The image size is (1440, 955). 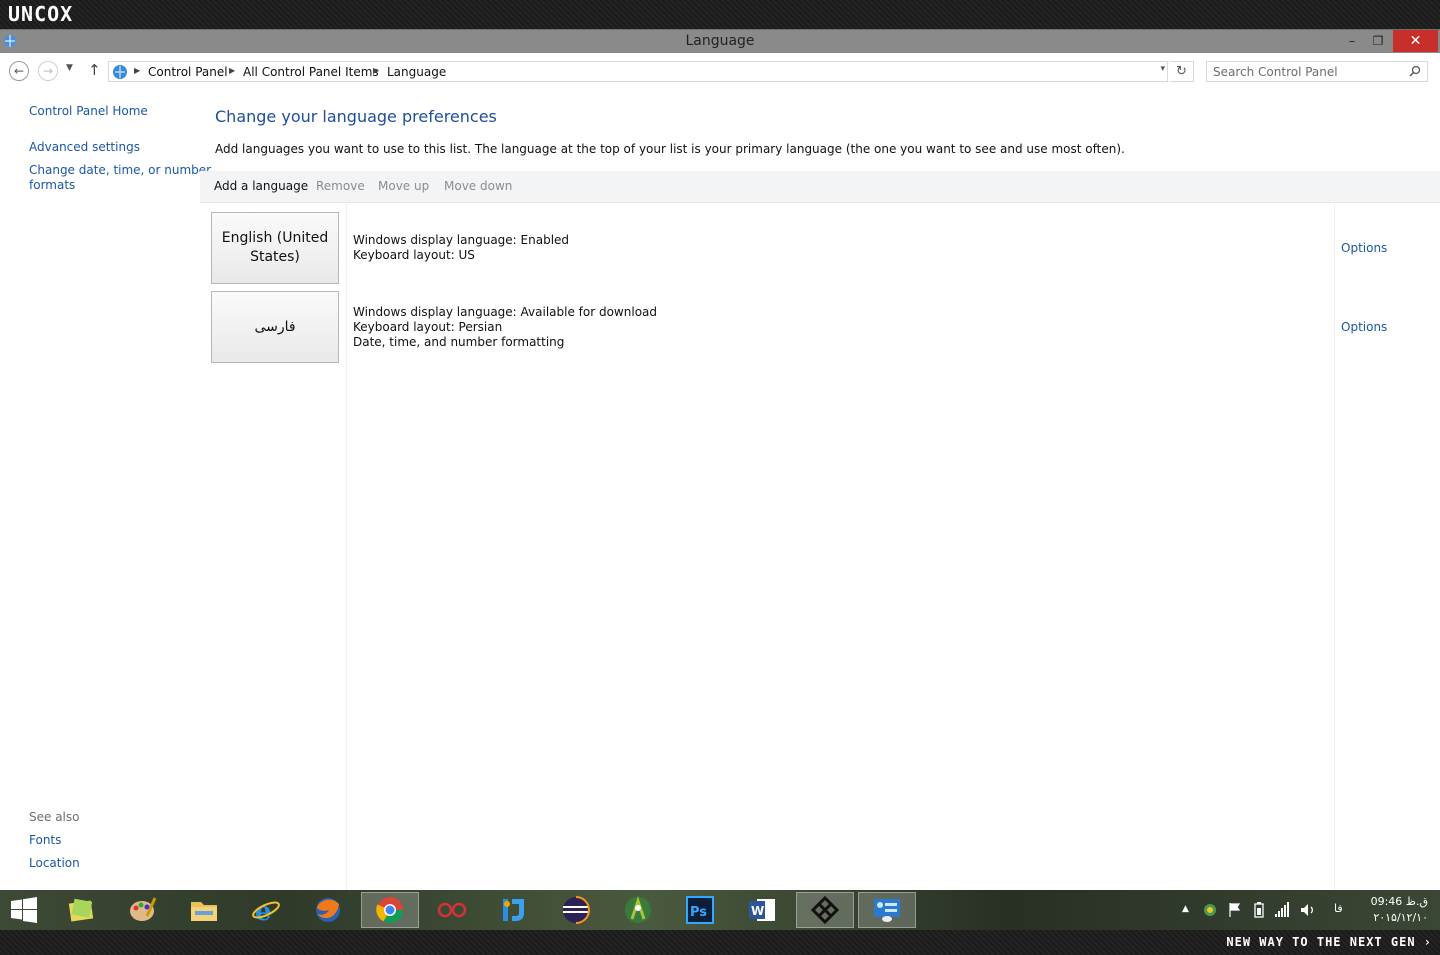 I want to click on keyboard-layout: Keyboard layout: Persian, so click(x=428, y=327).